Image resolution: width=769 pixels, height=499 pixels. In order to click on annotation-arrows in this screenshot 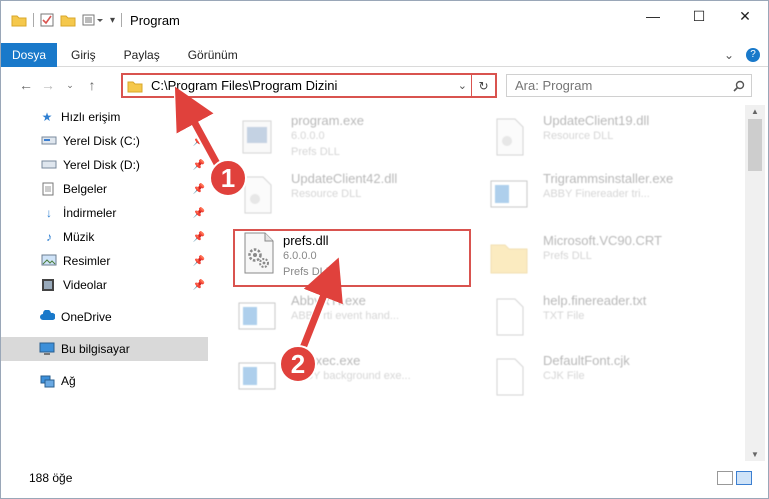, I will do `click(258, 222)`.